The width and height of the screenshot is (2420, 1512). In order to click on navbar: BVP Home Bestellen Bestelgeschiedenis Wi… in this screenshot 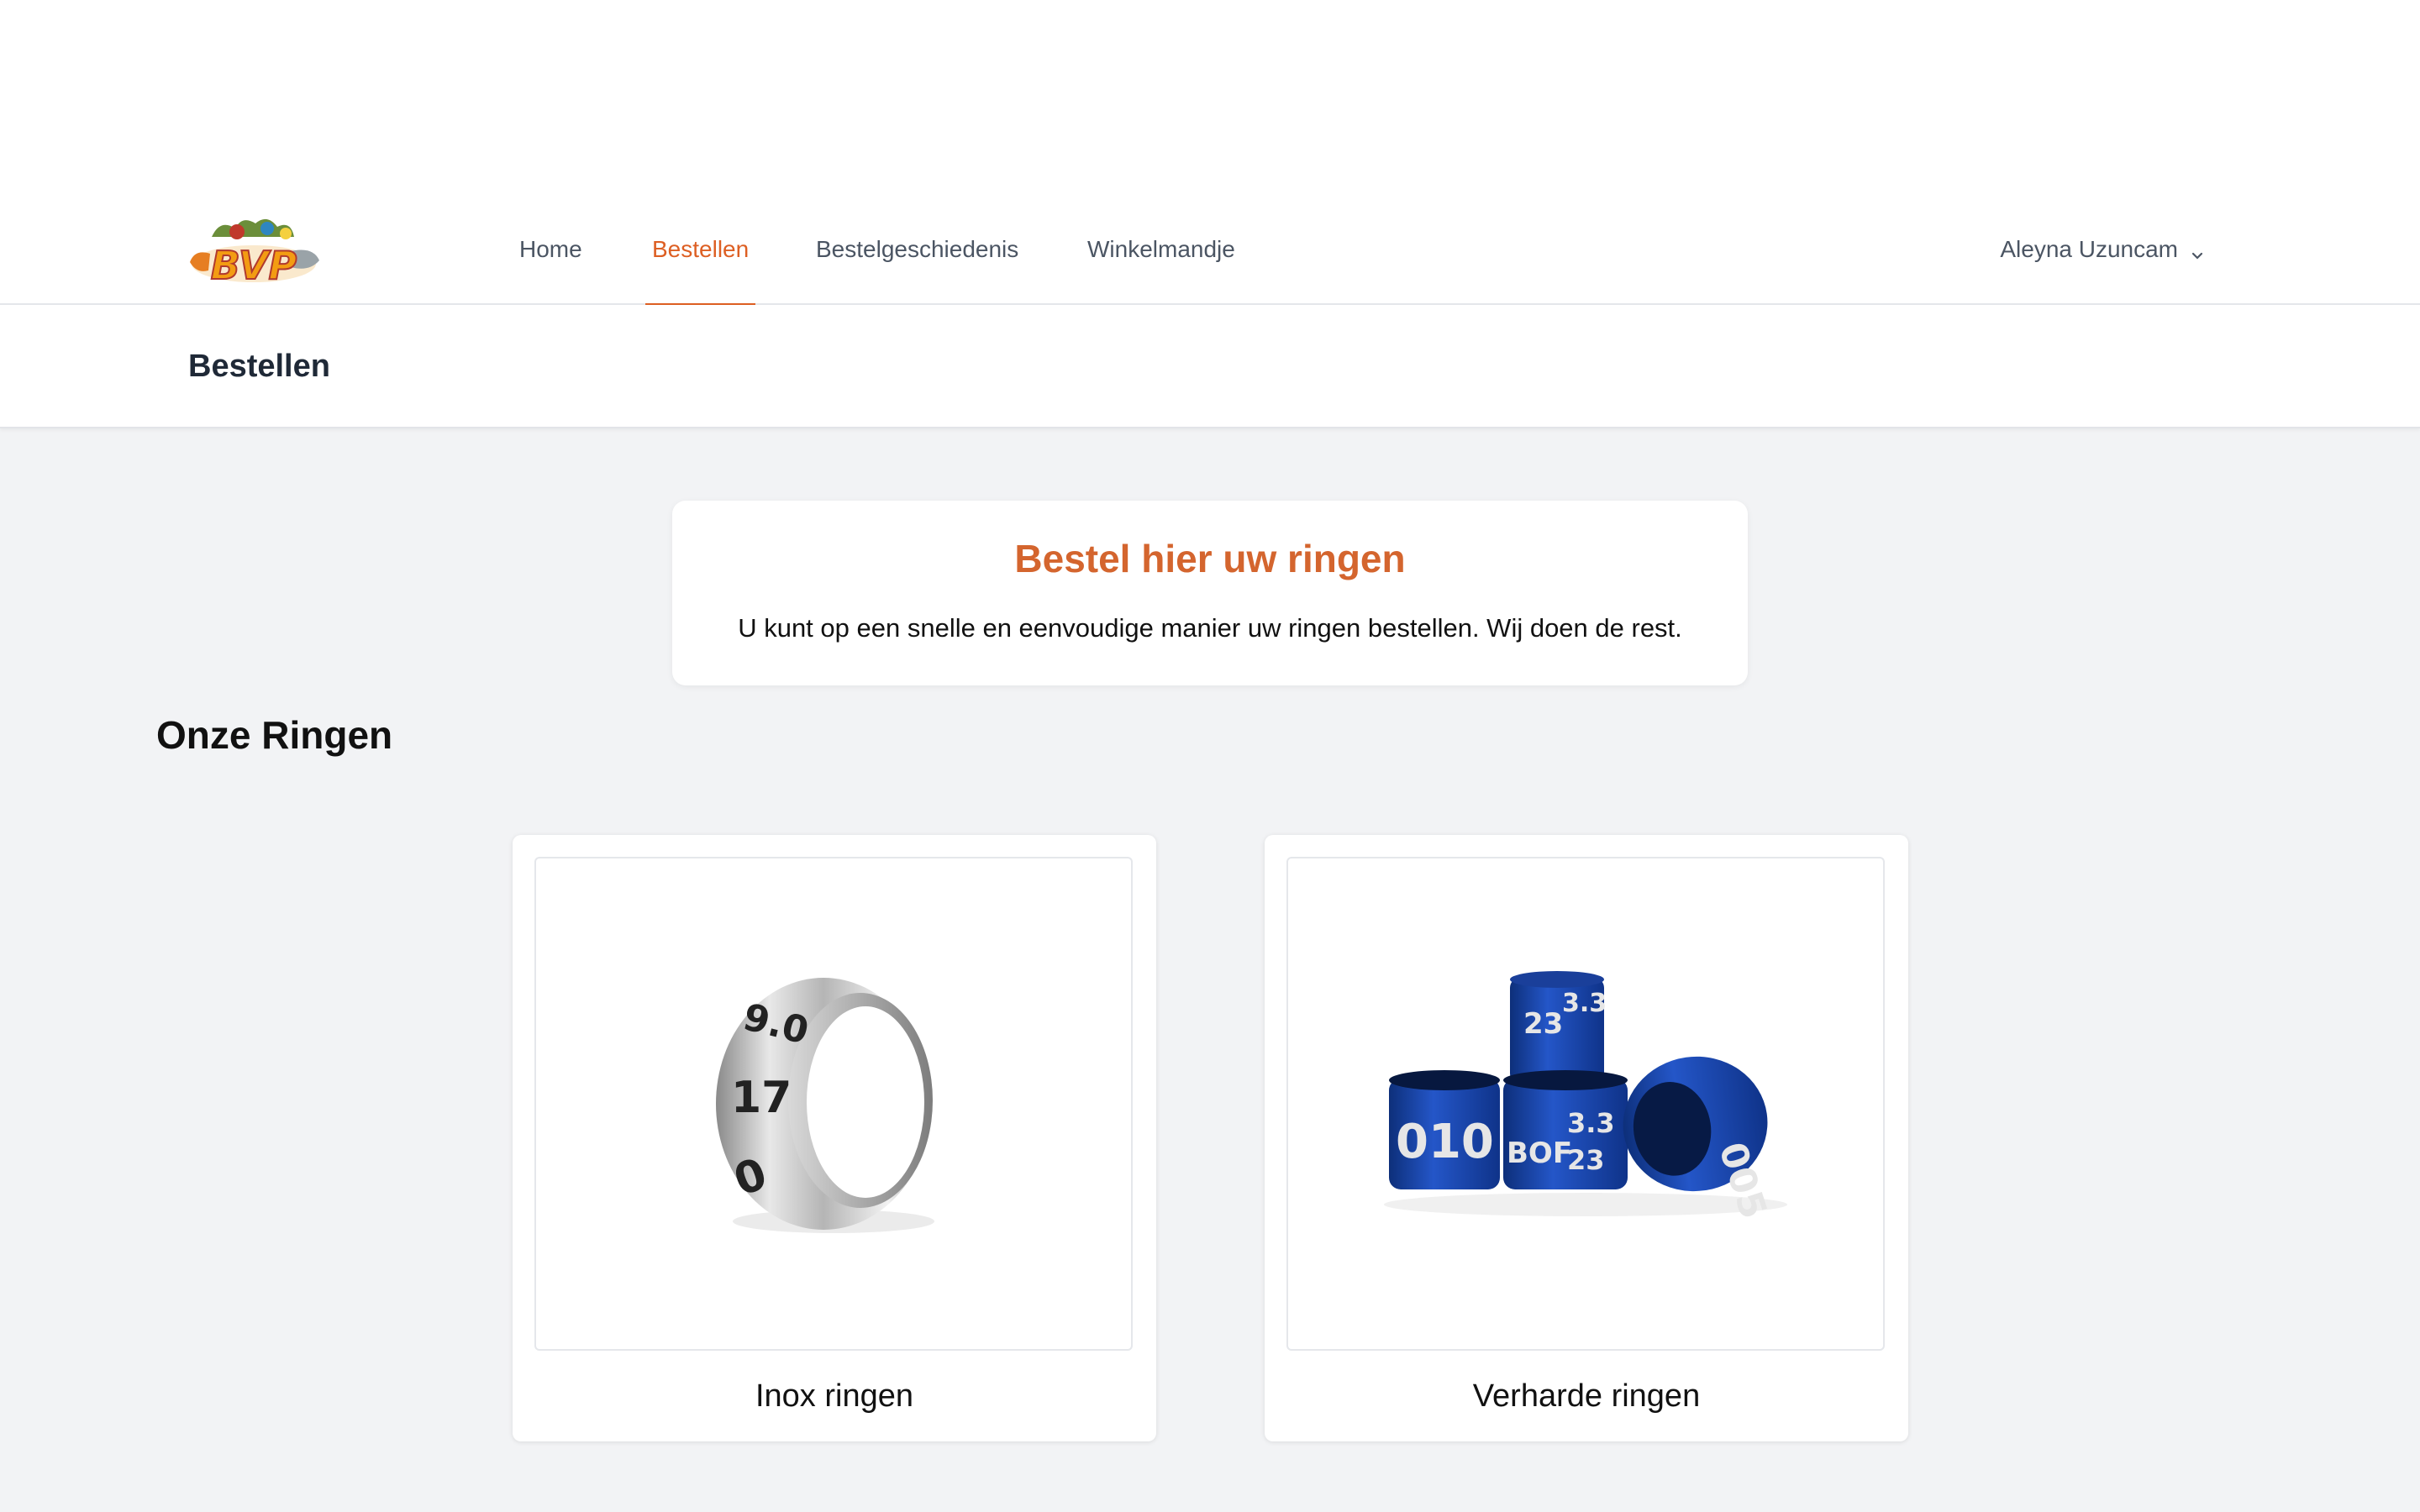, I will do `click(1210, 250)`.